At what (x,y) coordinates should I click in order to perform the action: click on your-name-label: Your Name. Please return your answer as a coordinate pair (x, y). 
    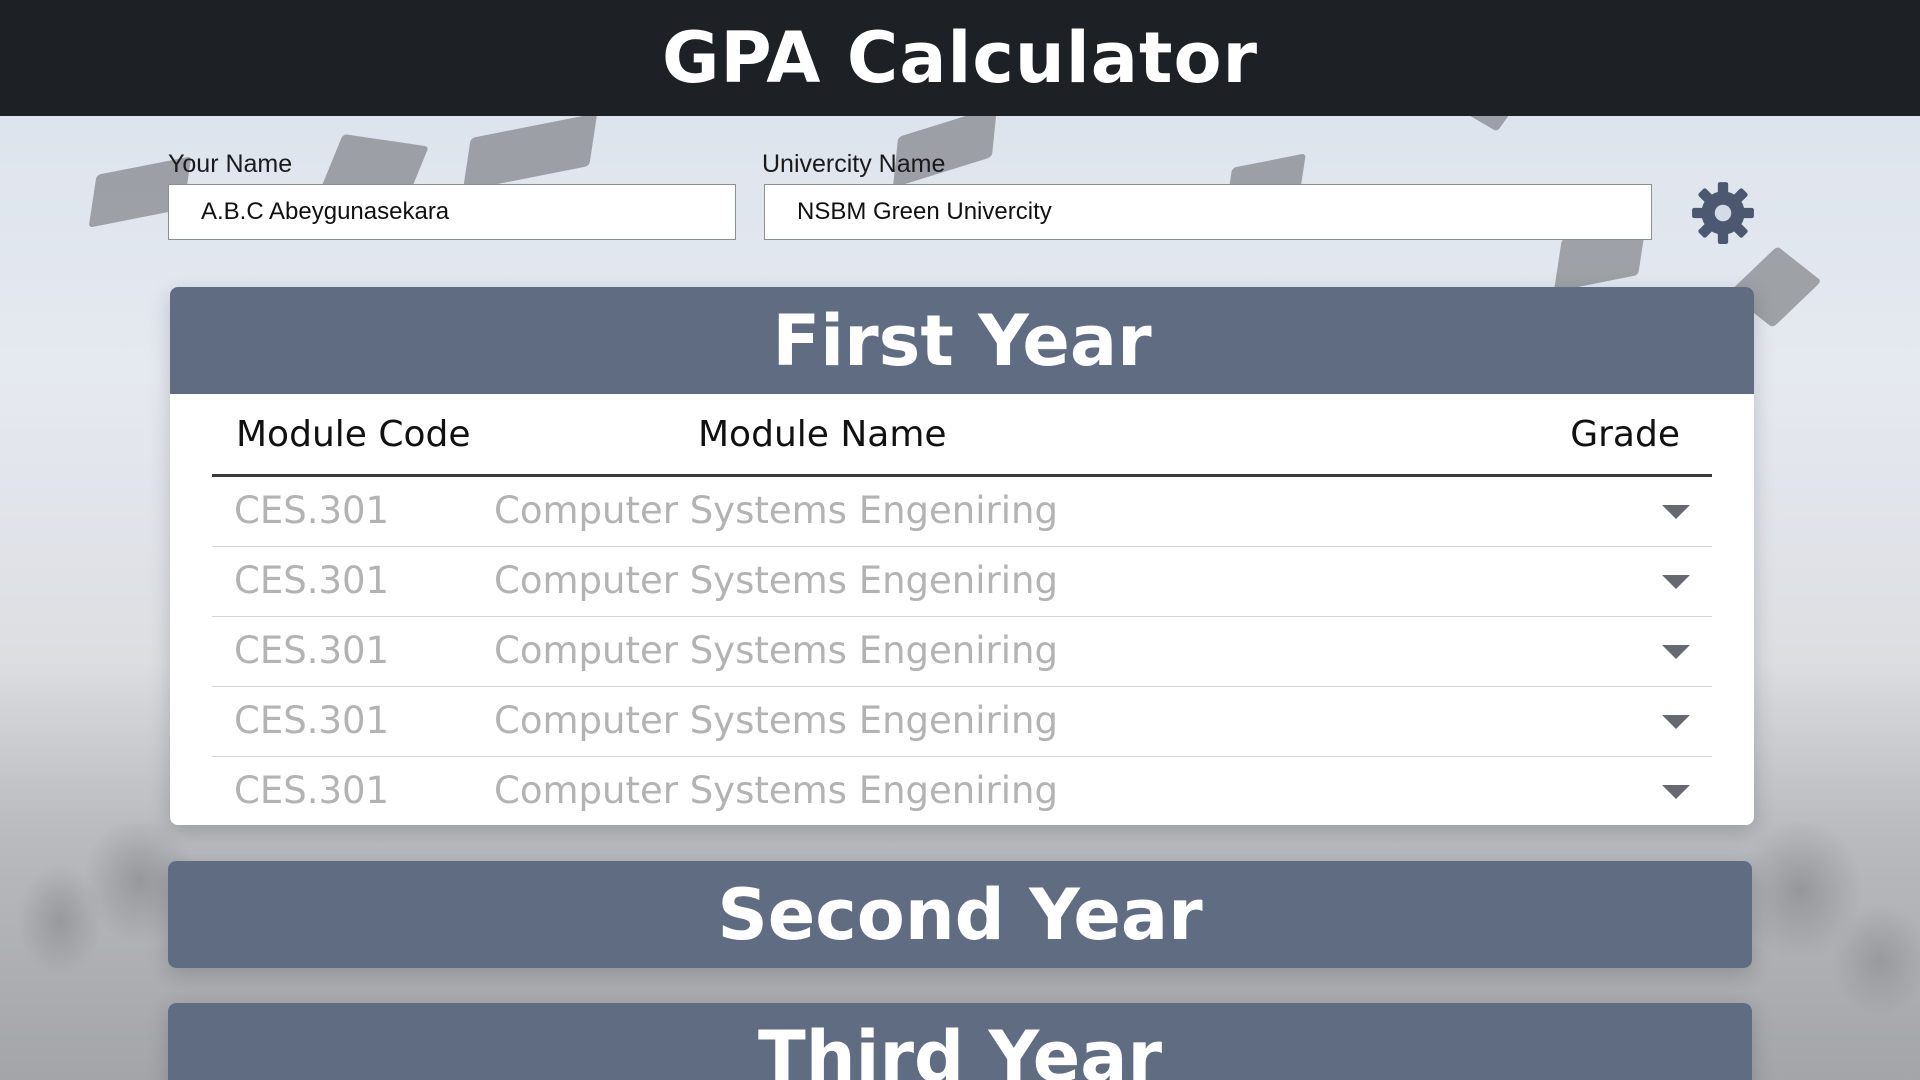
    Looking at the image, I should click on (230, 164).